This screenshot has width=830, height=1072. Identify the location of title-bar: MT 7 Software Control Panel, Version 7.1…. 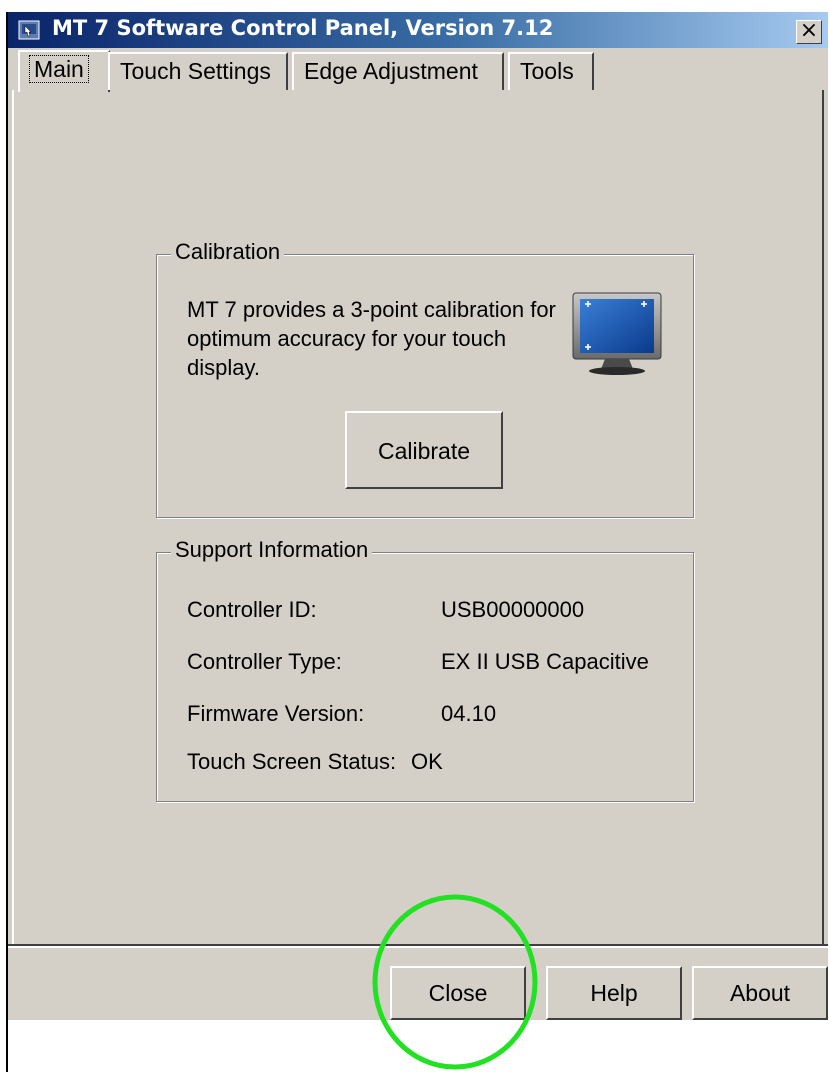
(418, 30).